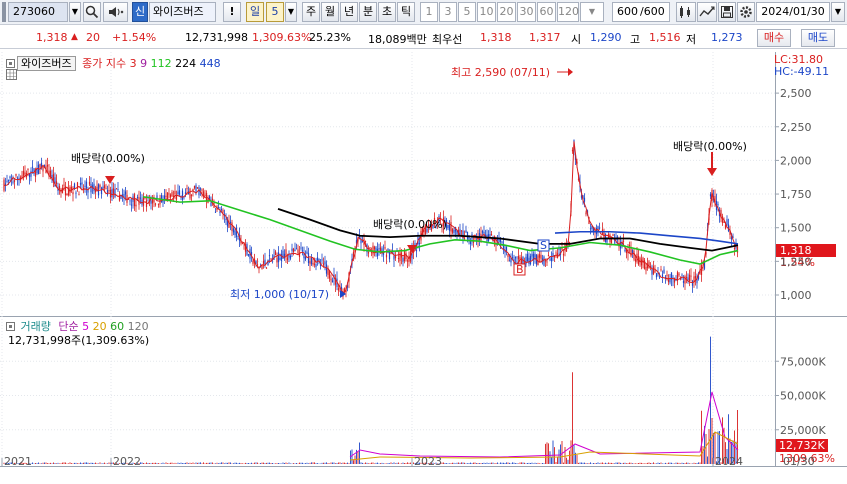 This screenshot has height=484, width=847. I want to click on calendar-dropdown-icon: ▼, so click(838, 12).